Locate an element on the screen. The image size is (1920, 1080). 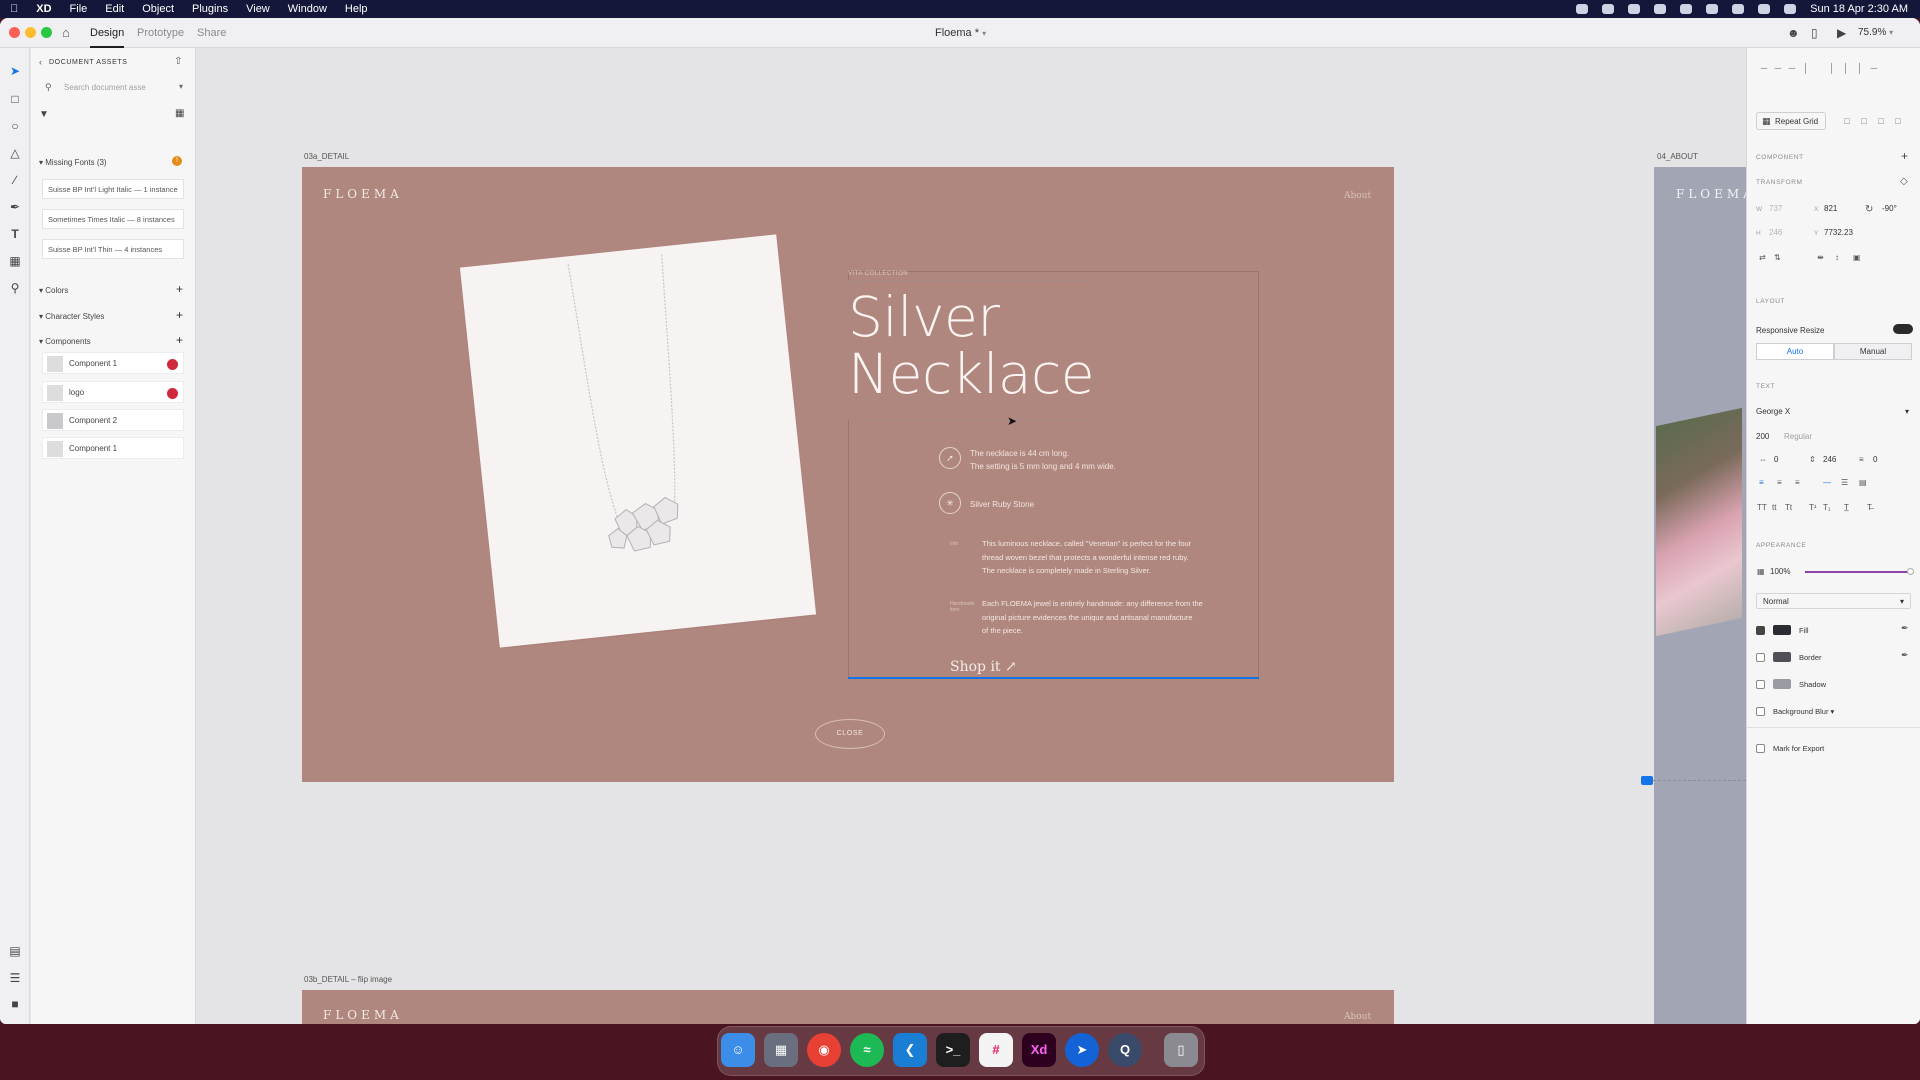
menu-plugins: Plugins is located at coordinates (210, 9).